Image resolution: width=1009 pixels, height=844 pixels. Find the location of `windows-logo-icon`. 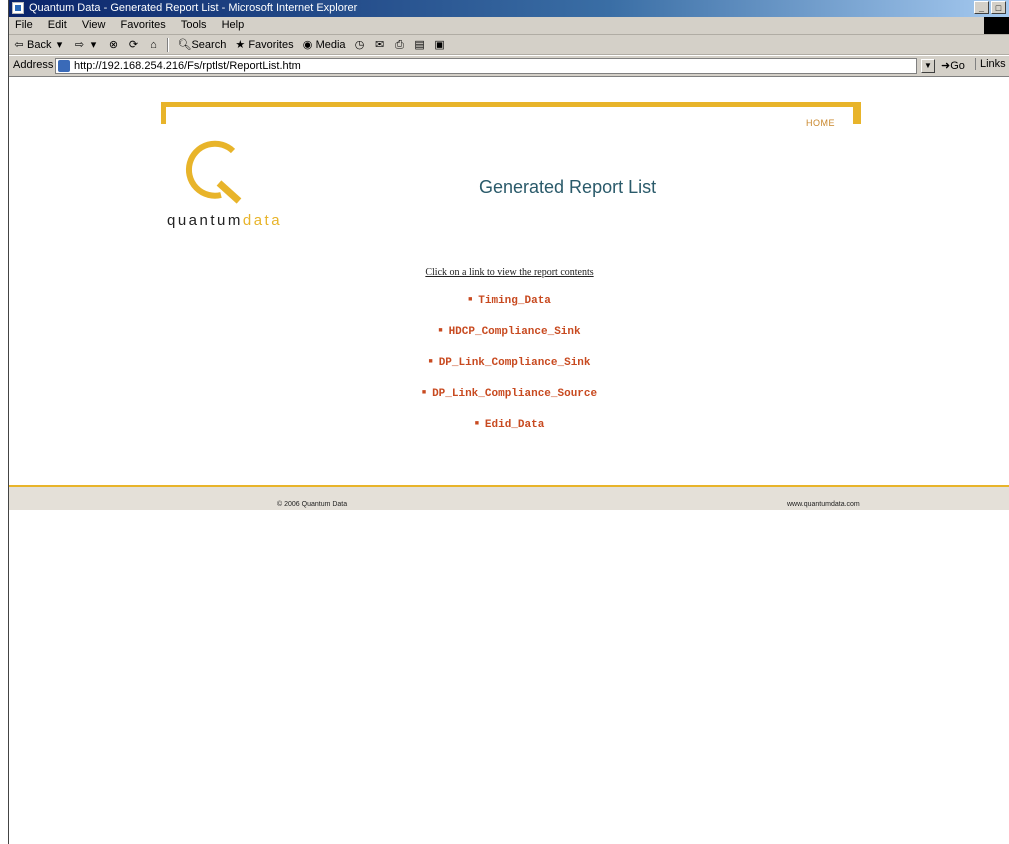

windows-logo-icon is located at coordinates (996, 25).